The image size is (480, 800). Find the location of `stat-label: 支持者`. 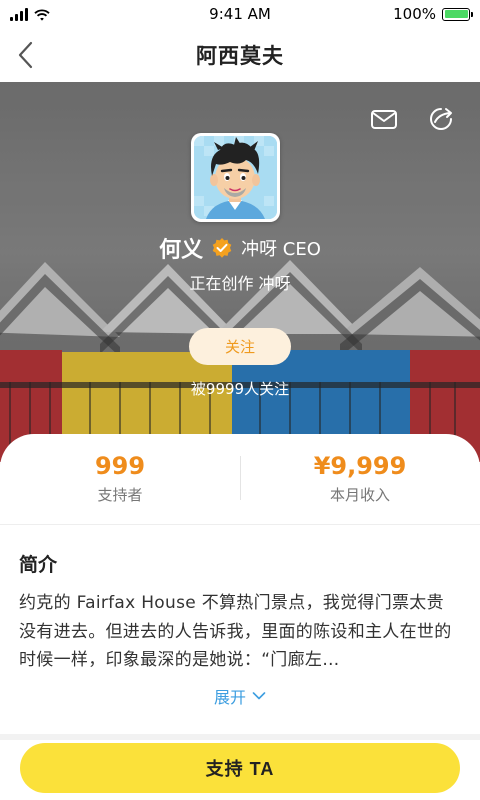

stat-label: 支持者 is located at coordinates (120, 495).